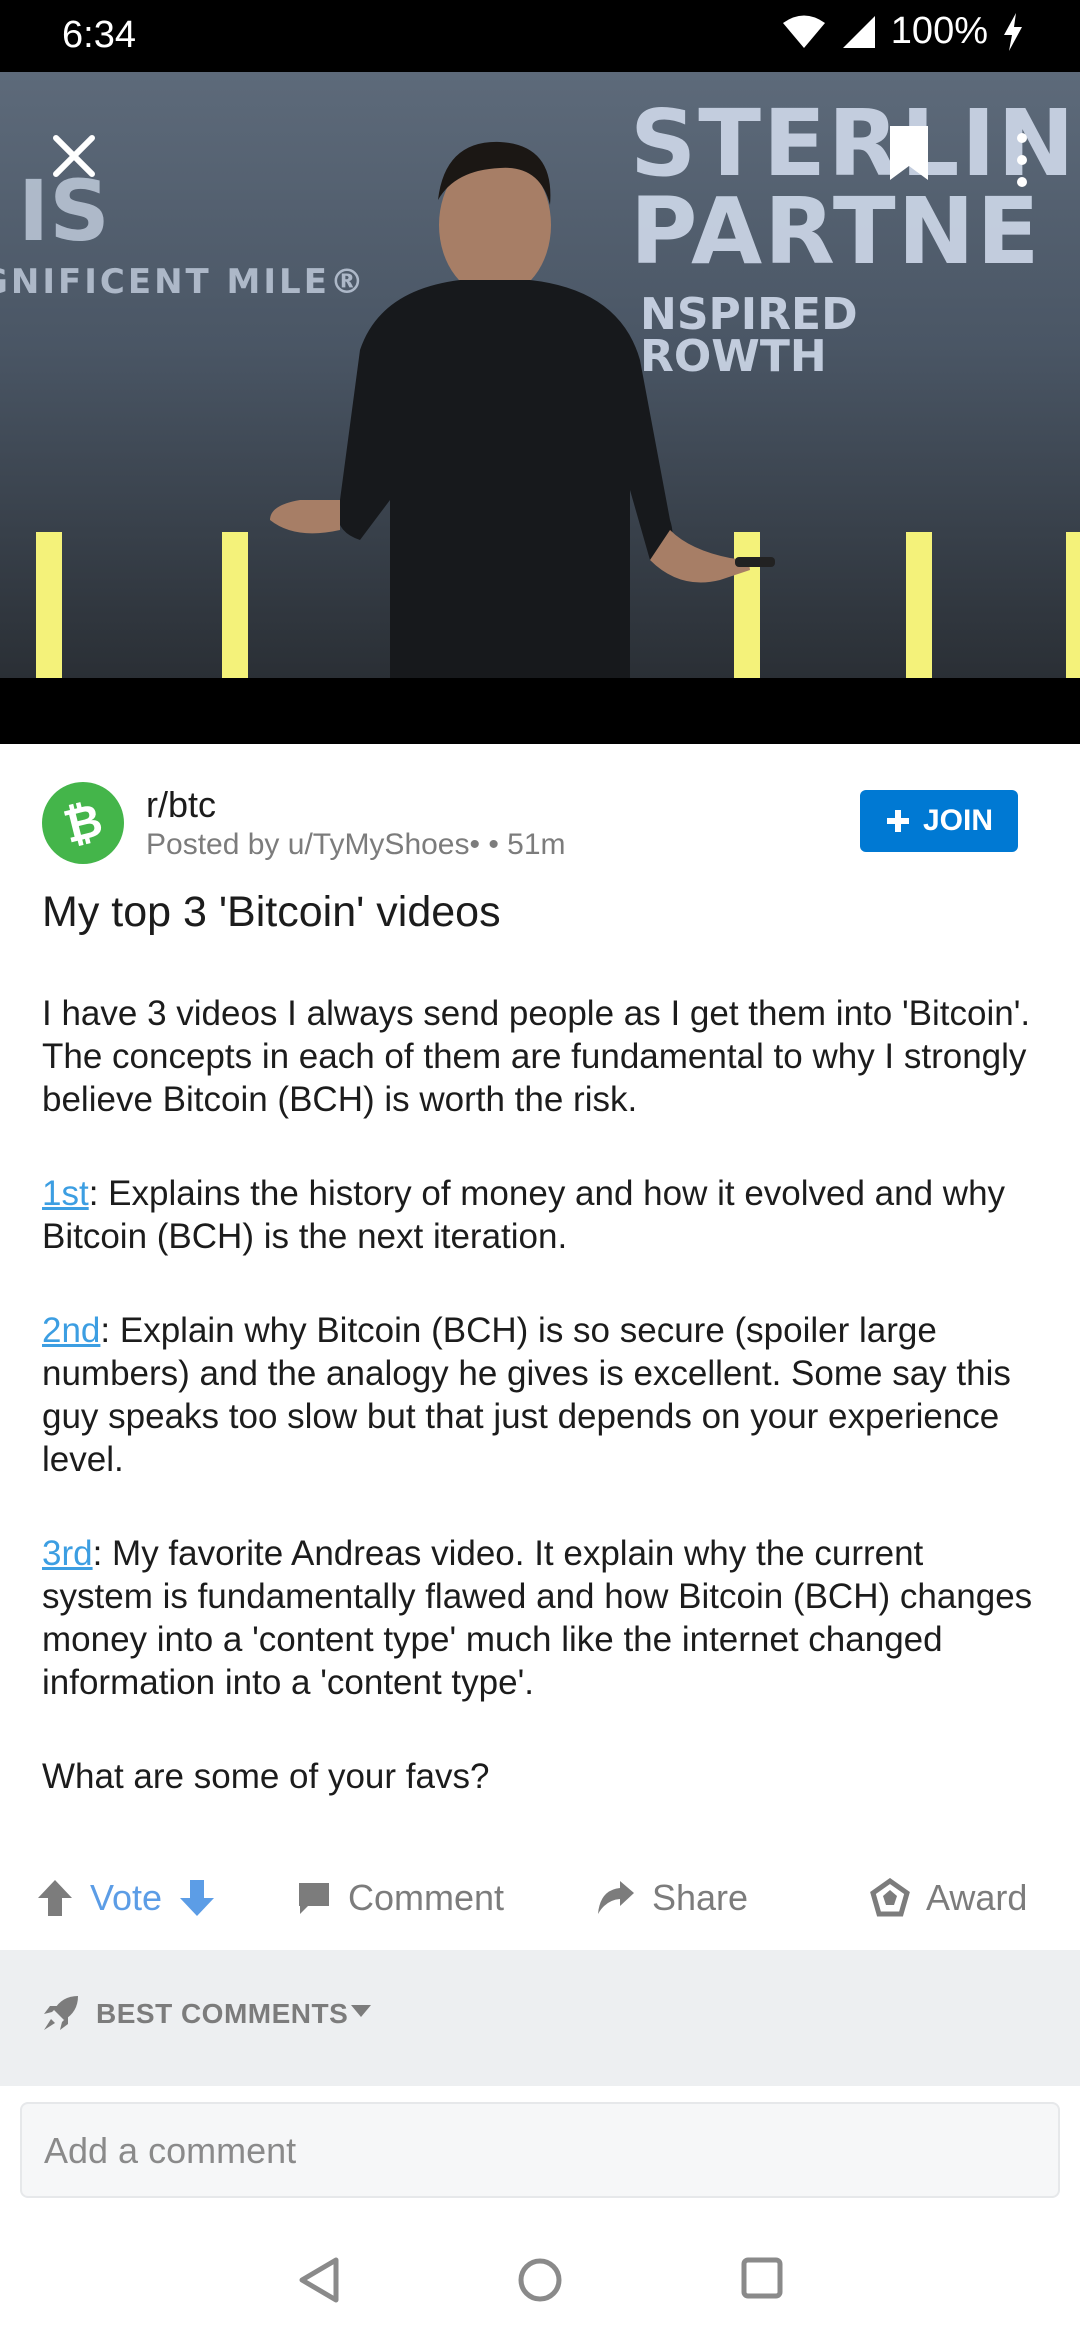 Image resolution: width=1080 pixels, height=2340 pixels. I want to click on join-button: JOIN, so click(939, 821).